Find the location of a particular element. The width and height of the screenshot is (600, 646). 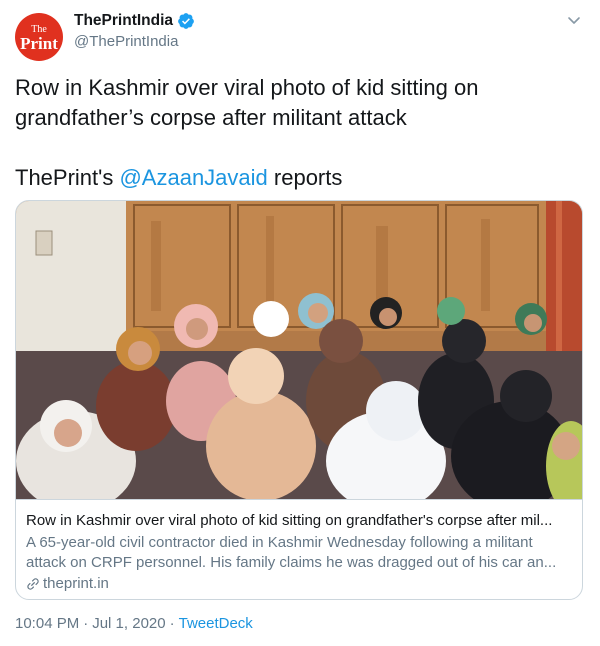

tweet-time: 10:04 PM is located at coordinates (47, 623).